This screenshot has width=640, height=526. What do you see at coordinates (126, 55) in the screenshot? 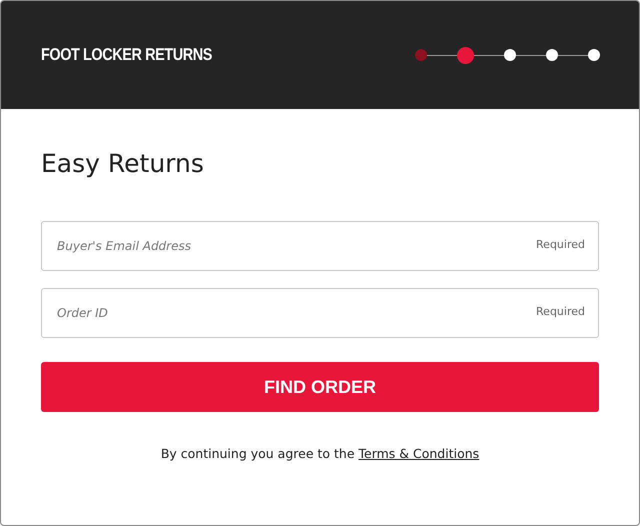
I see `brand-title: FOOT LOCKER RETURNS` at bounding box center [126, 55].